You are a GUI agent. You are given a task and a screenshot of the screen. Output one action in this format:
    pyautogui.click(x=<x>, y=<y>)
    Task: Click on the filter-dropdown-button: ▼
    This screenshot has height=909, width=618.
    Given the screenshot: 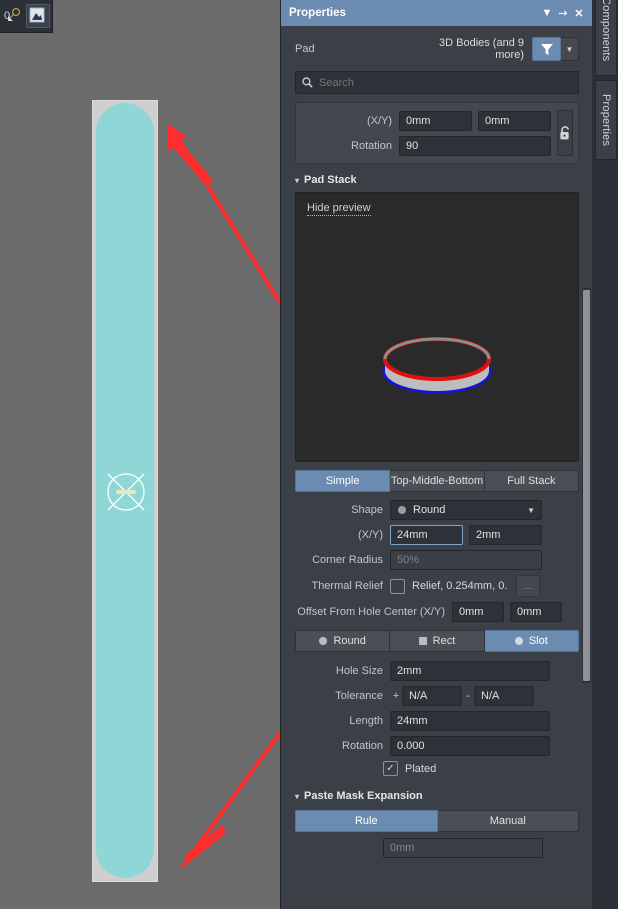 What is the action you would take?
    pyautogui.click(x=570, y=49)
    